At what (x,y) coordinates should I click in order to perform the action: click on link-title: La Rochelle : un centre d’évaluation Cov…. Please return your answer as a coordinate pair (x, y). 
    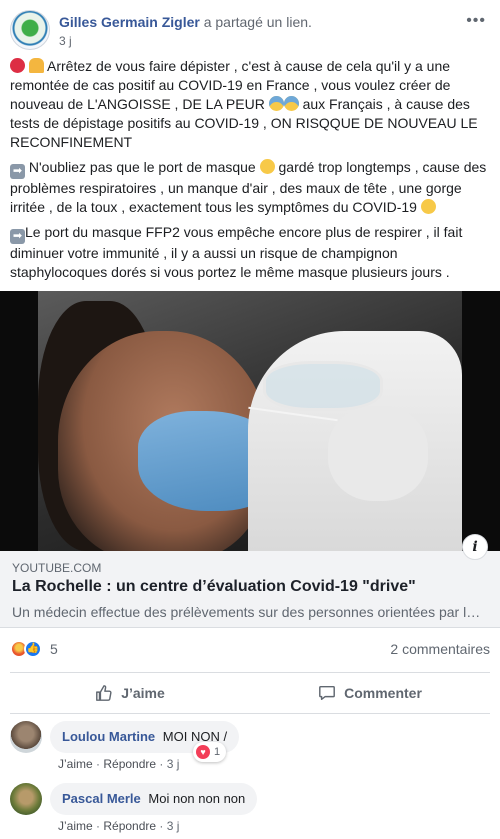
    Looking at the image, I should click on (250, 587).